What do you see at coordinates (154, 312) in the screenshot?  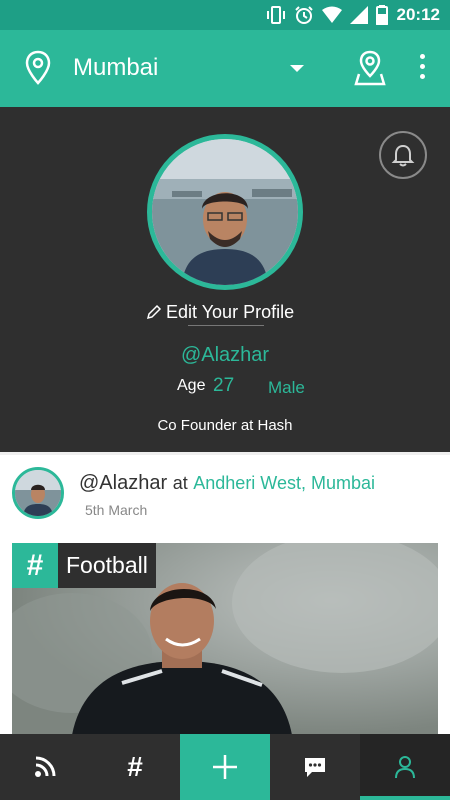 I see `pencil-icon` at bounding box center [154, 312].